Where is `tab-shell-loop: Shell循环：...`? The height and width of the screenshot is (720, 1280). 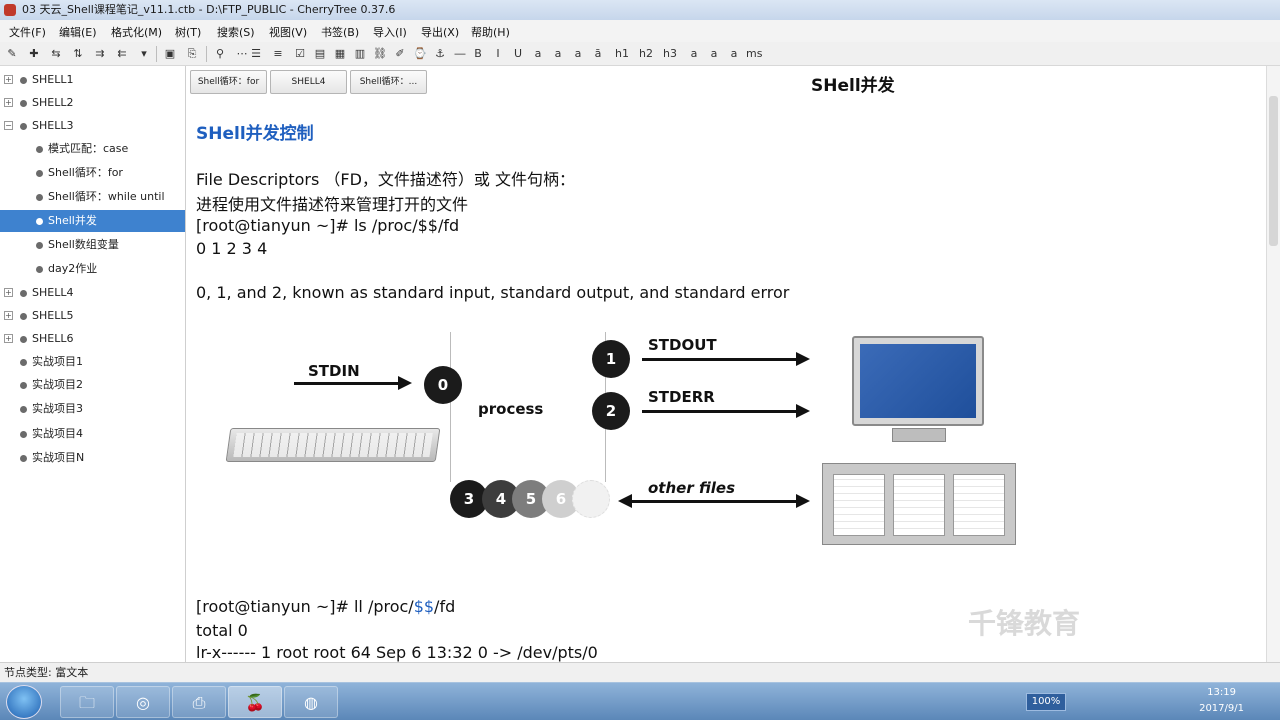 tab-shell-loop: Shell循环：... is located at coordinates (388, 82).